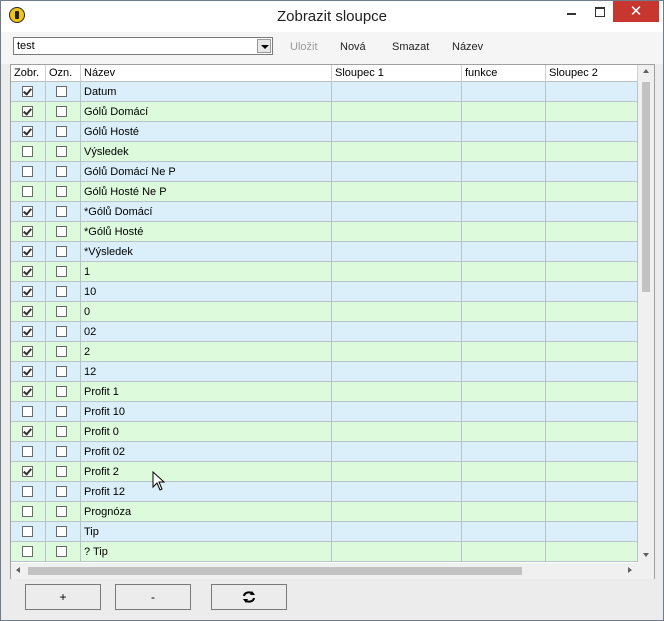 The width and height of the screenshot is (664, 621). What do you see at coordinates (206, 552) in the screenshot?
I see `name-cell: ? Tip` at bounding box center [206, 552].